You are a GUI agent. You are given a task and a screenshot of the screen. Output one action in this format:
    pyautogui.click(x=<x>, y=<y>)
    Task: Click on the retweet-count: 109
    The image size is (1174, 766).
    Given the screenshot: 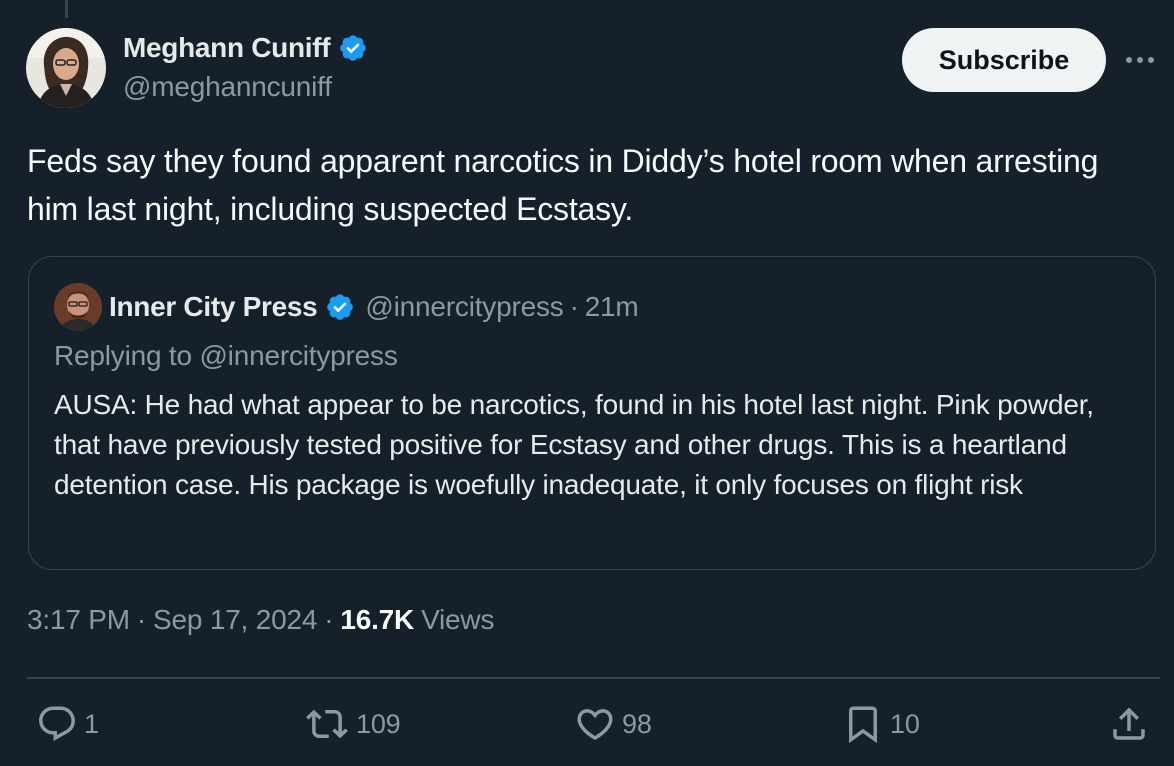 What is the action you would take?
    pyautogui.click(x=378, y=723)
    